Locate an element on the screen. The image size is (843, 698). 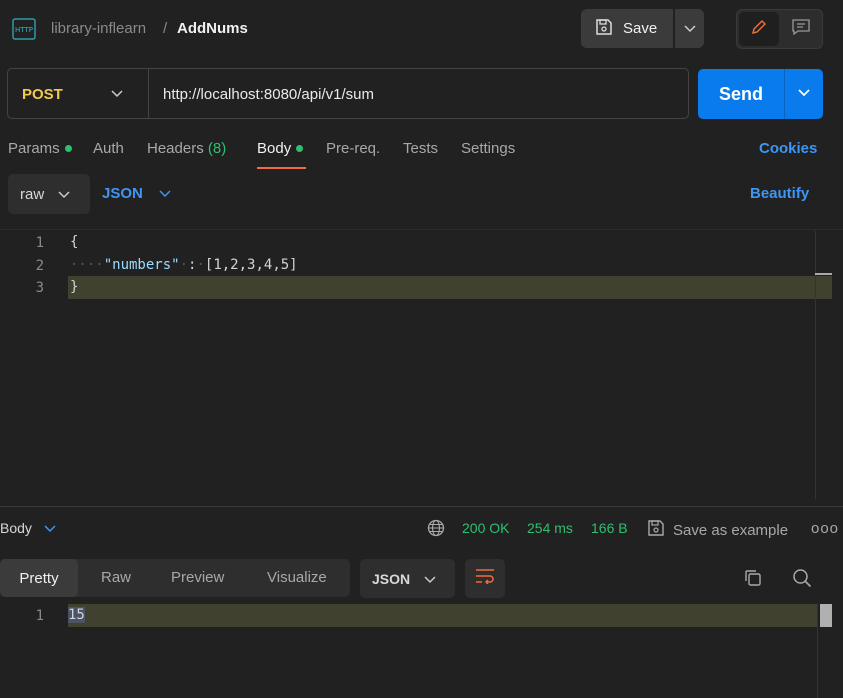
code-line: ····"numbers"·:·[1,2,3,4,5] is located at coordinates (184, 265).